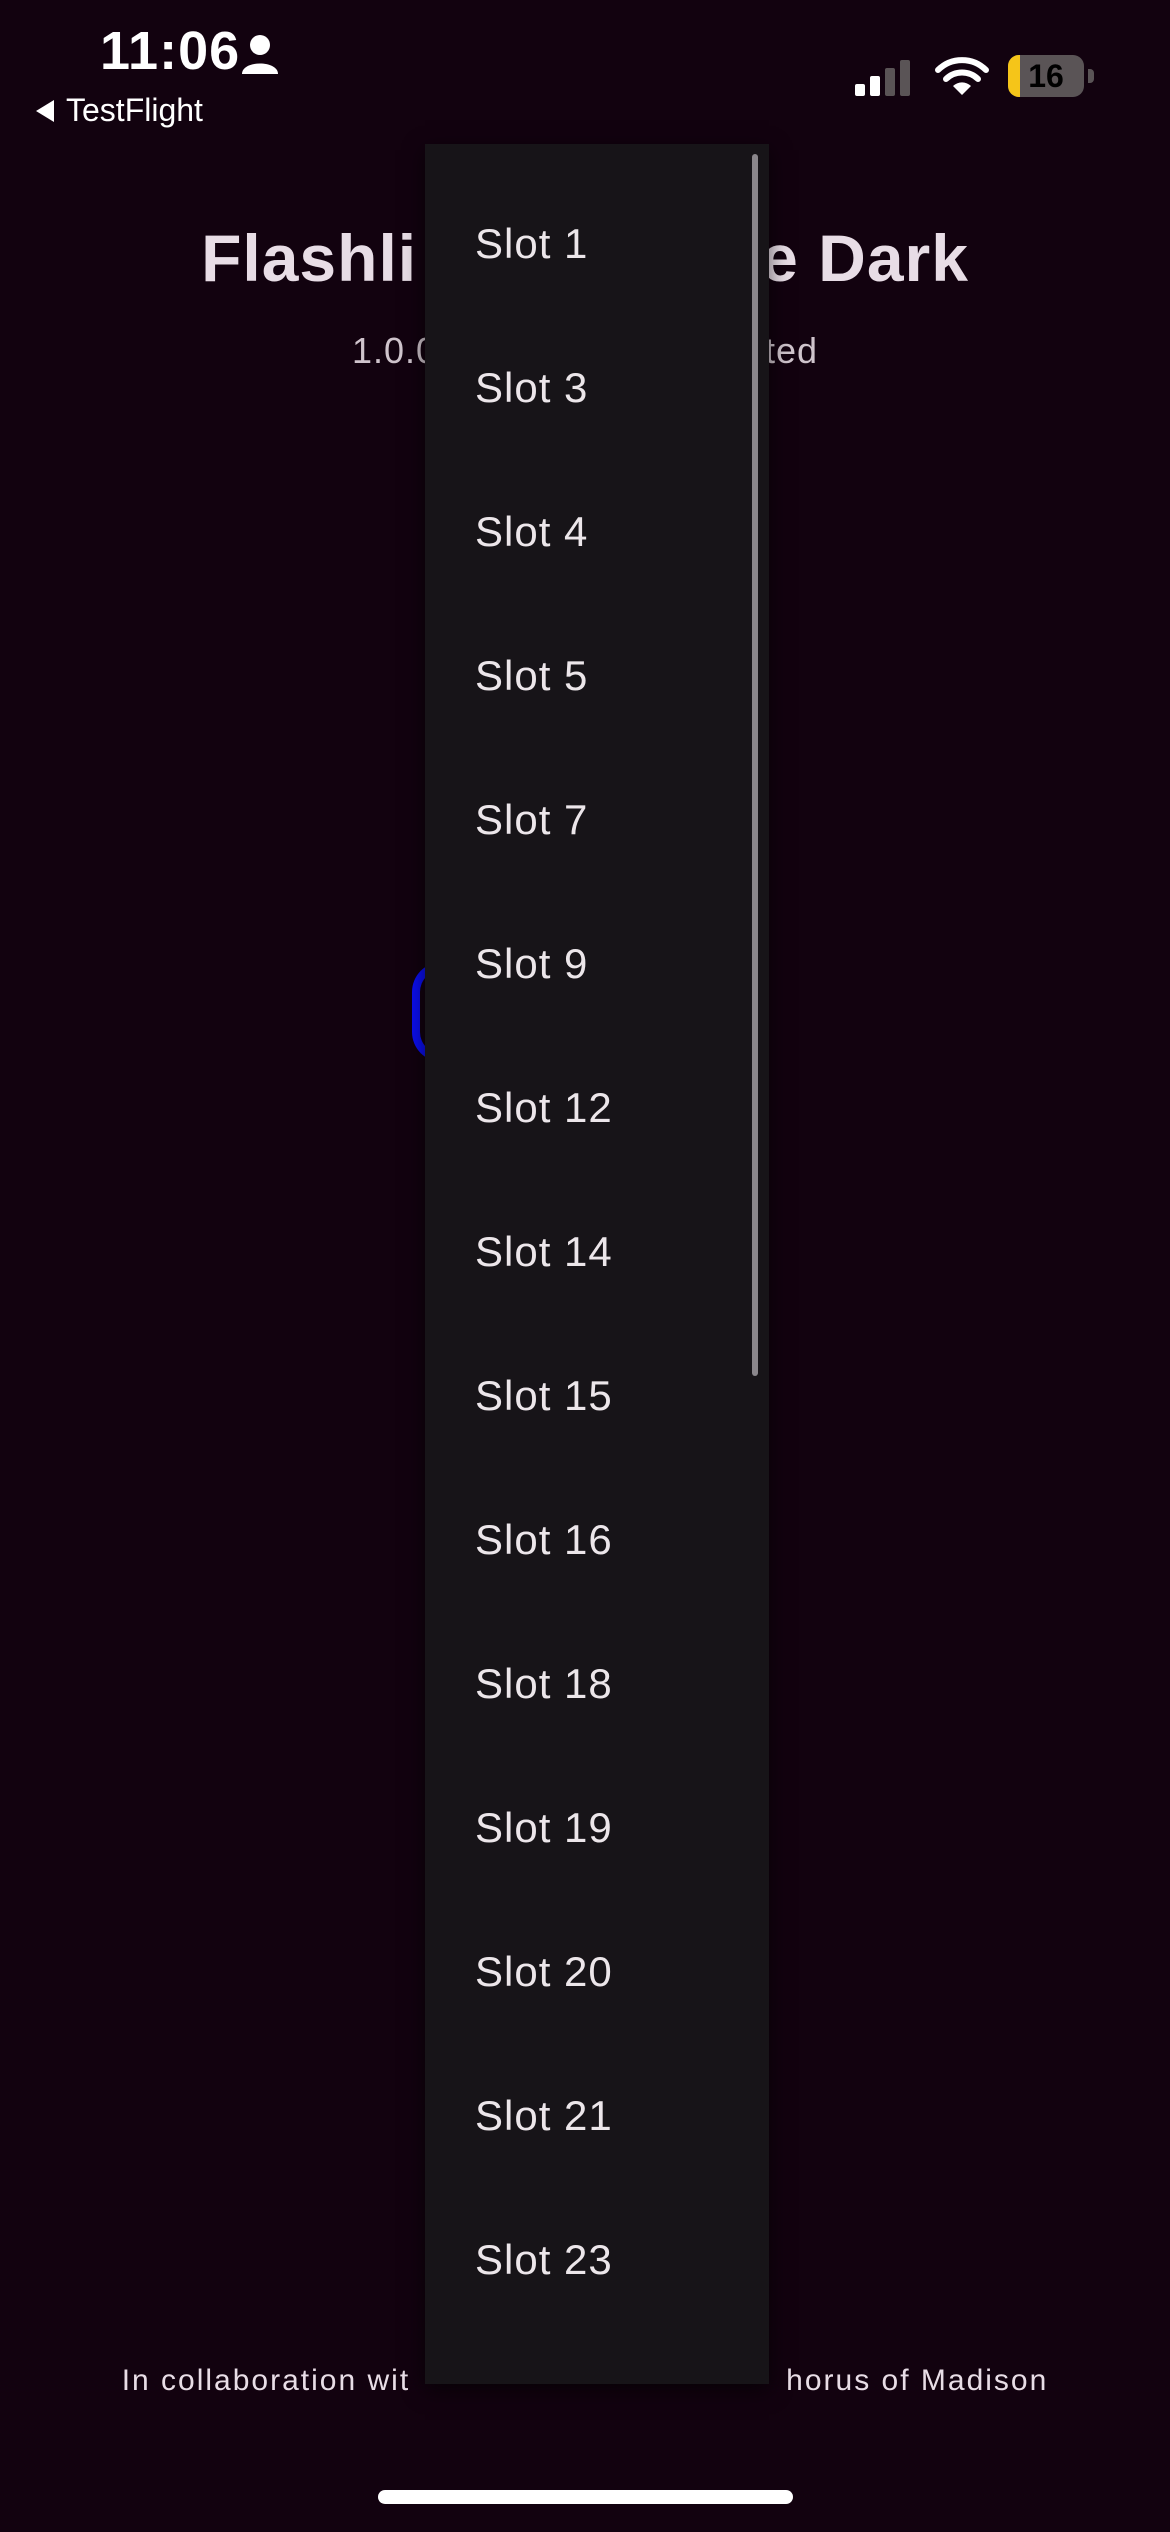 Image resolution: width=1170 pixels, height=2532 pixels. What do you see at coordinates (597, 1396) in the screenshot?
I see `slot-option: Slot 15` at bounding box center [597, 1396].